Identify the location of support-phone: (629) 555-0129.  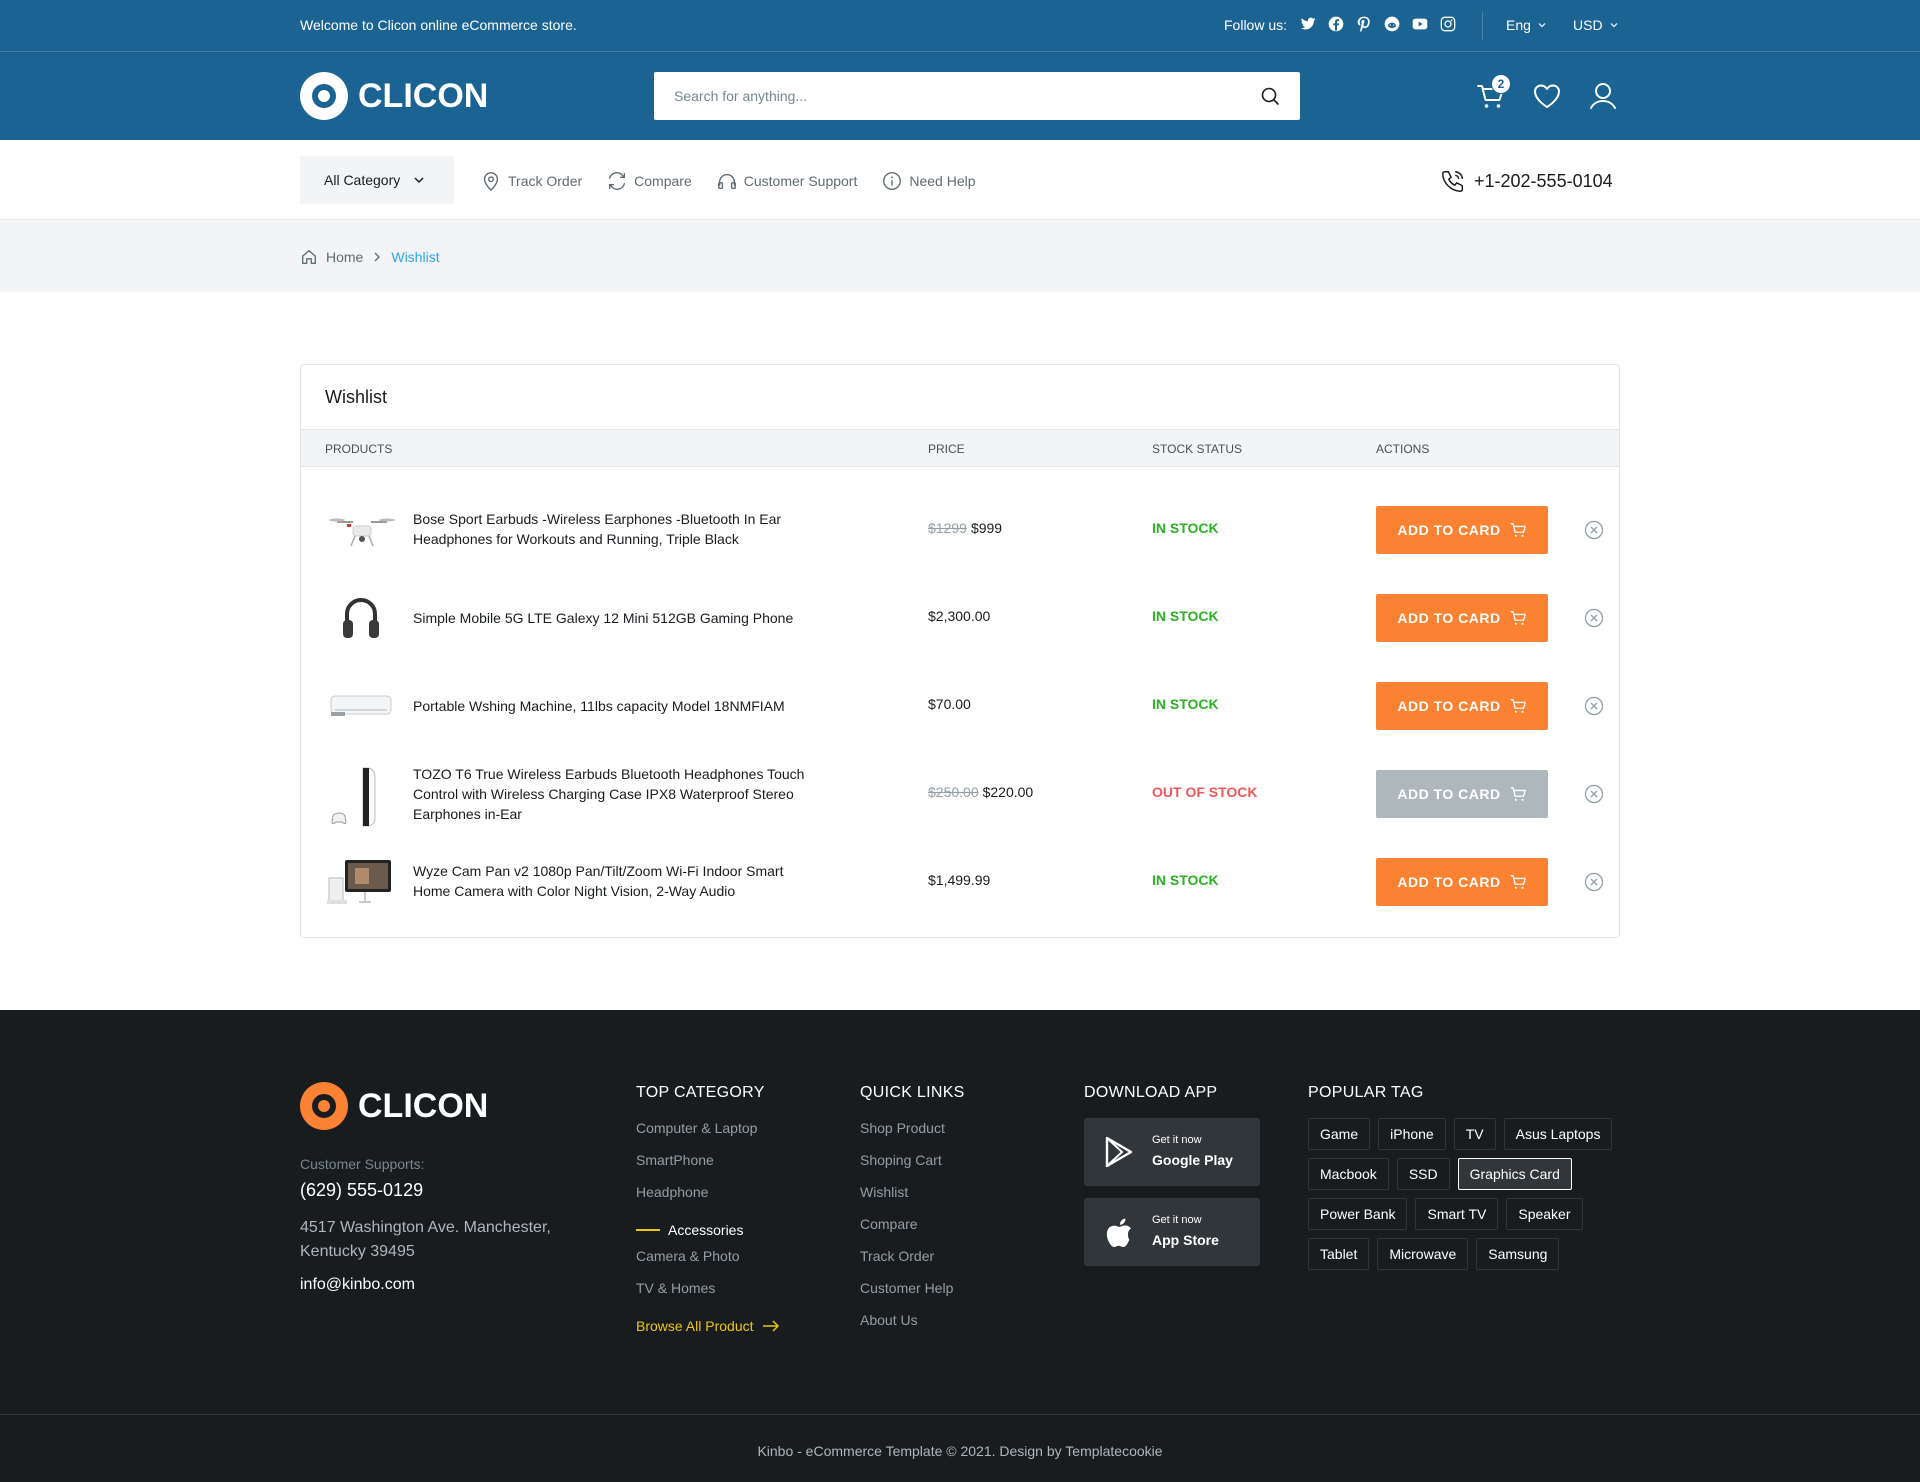
(361, 1190).